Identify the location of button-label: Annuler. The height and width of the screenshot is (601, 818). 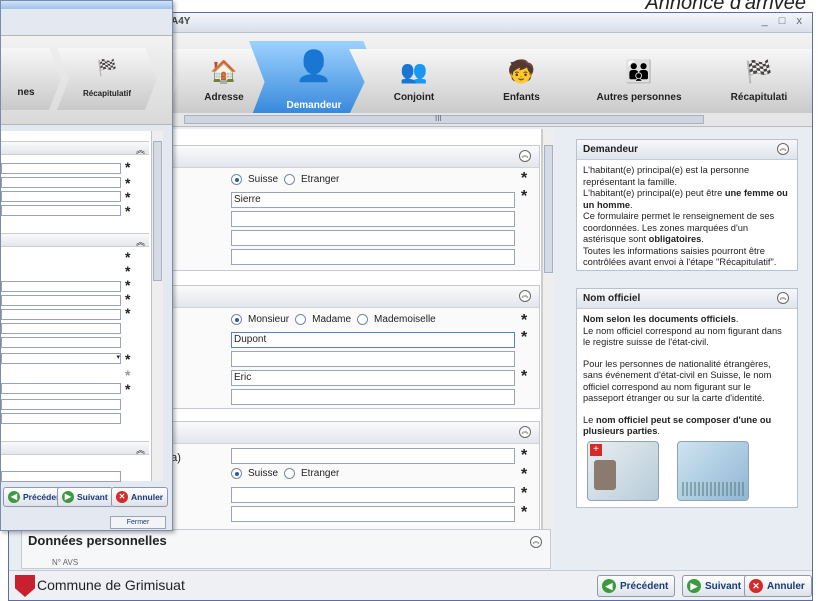
(786, 586).